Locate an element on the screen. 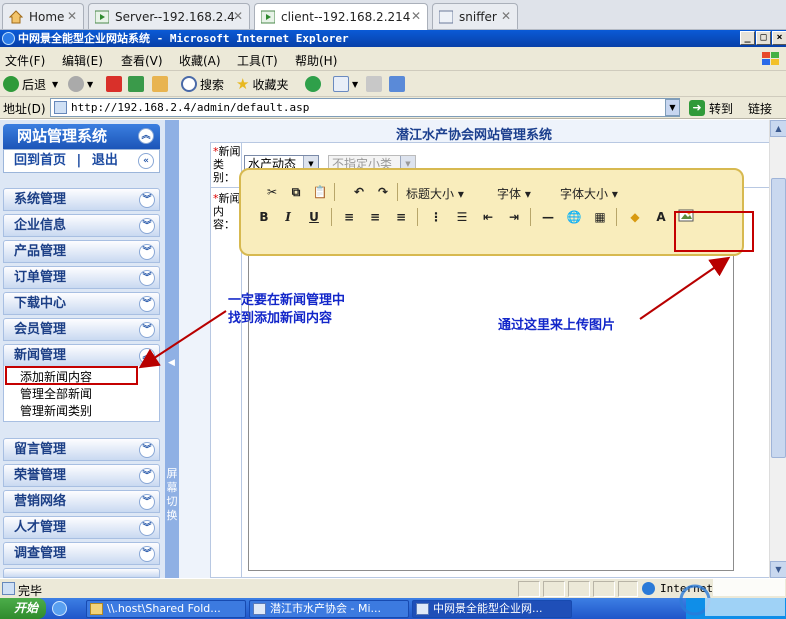 The width and height of the screenshot is (786, 619). favorites-label: 收藏夹 is located at coordinates (270, 84).